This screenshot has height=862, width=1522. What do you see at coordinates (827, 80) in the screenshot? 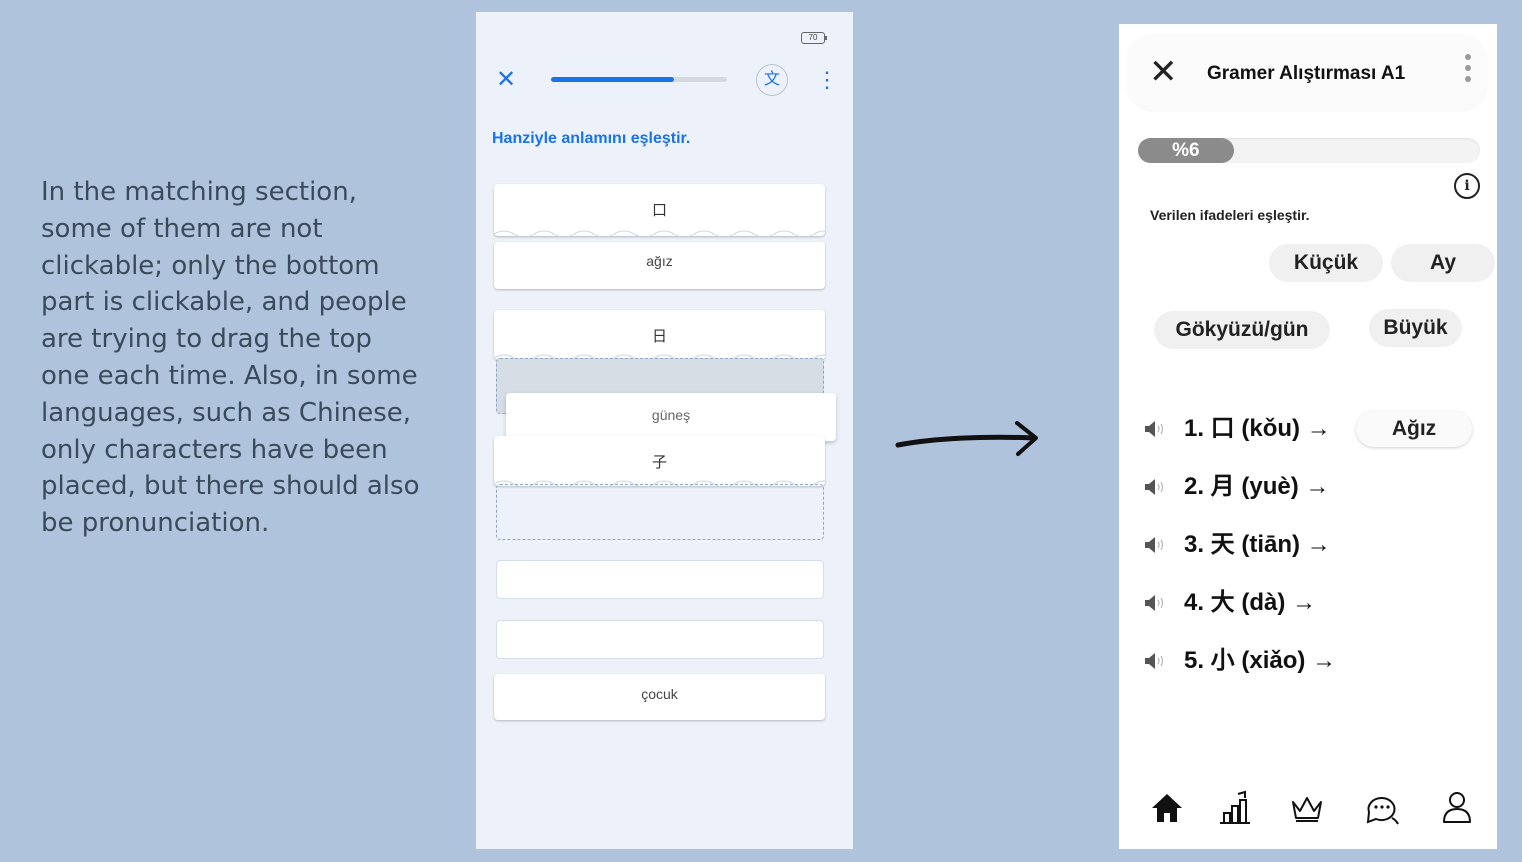
I see `more-options-icon: ⋮` at bounding box center [827, 80].